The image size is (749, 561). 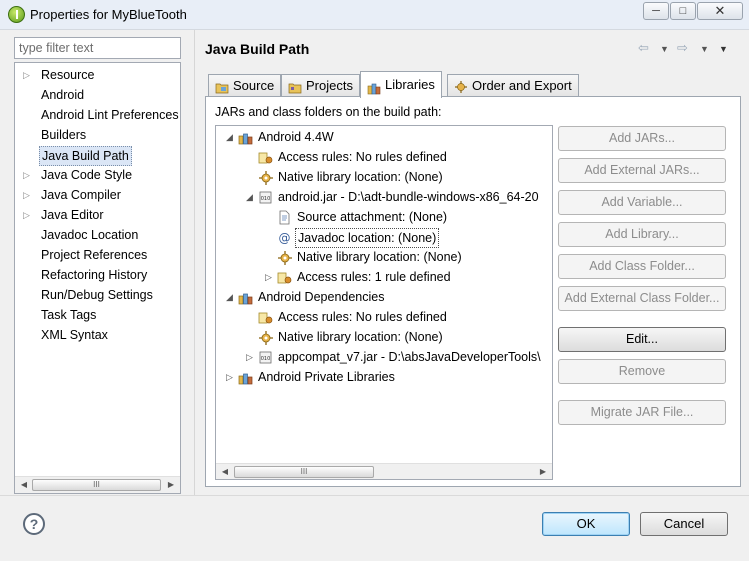 I want to click on tree-row-source-attachment-none: Source attachment: (None), so click(x=384, y=217).